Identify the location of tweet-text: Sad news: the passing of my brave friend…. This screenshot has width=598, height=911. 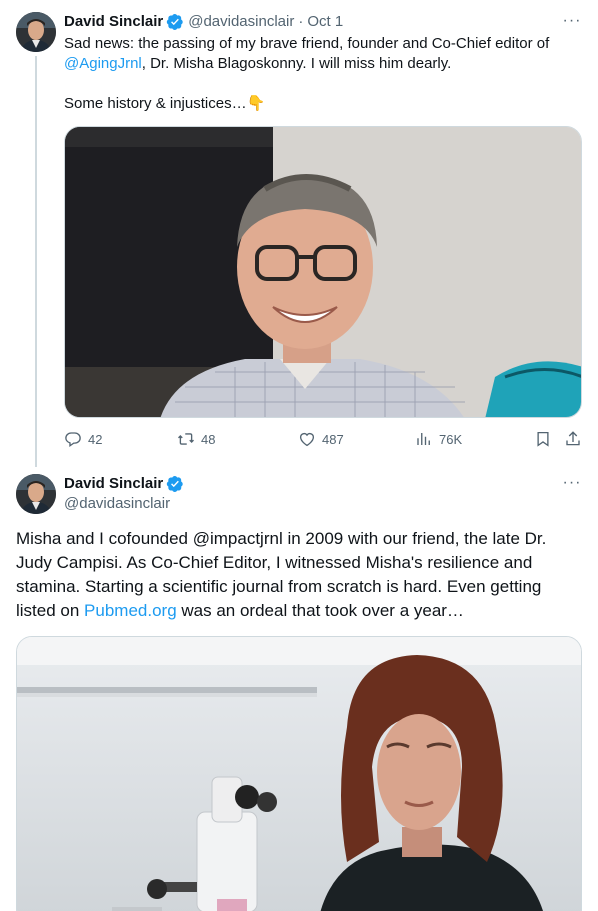
(324, 74).